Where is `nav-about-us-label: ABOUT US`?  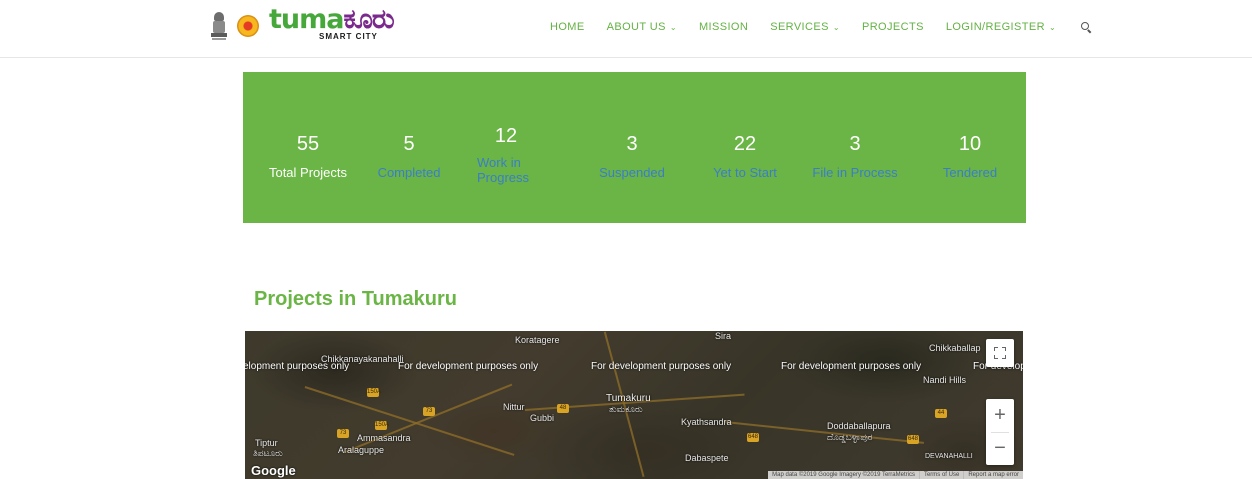
nav-about-us-label: ABOUT US is located at coordinates (636, 27).